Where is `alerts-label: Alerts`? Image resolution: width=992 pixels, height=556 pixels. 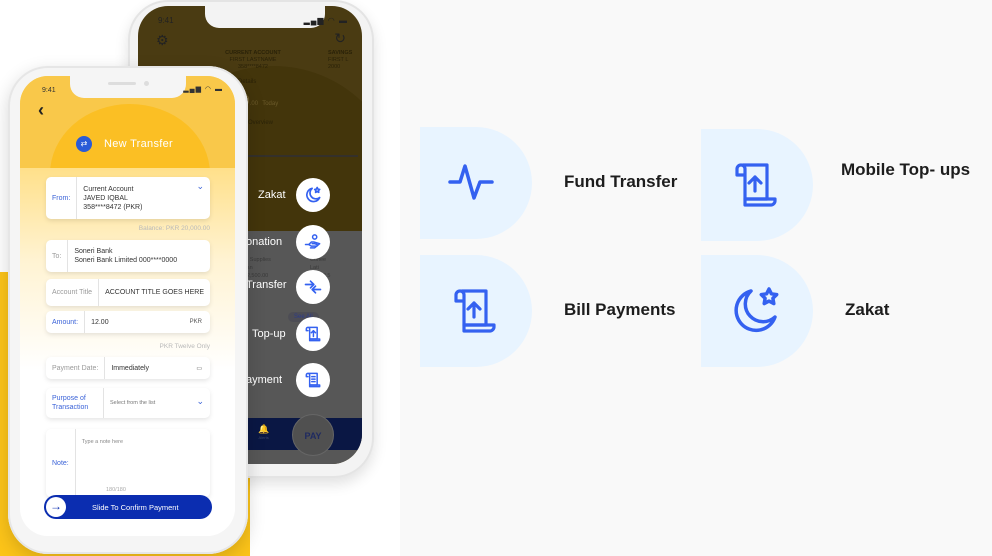
alerts-label: Alerts is located at coordinates (263, 437).